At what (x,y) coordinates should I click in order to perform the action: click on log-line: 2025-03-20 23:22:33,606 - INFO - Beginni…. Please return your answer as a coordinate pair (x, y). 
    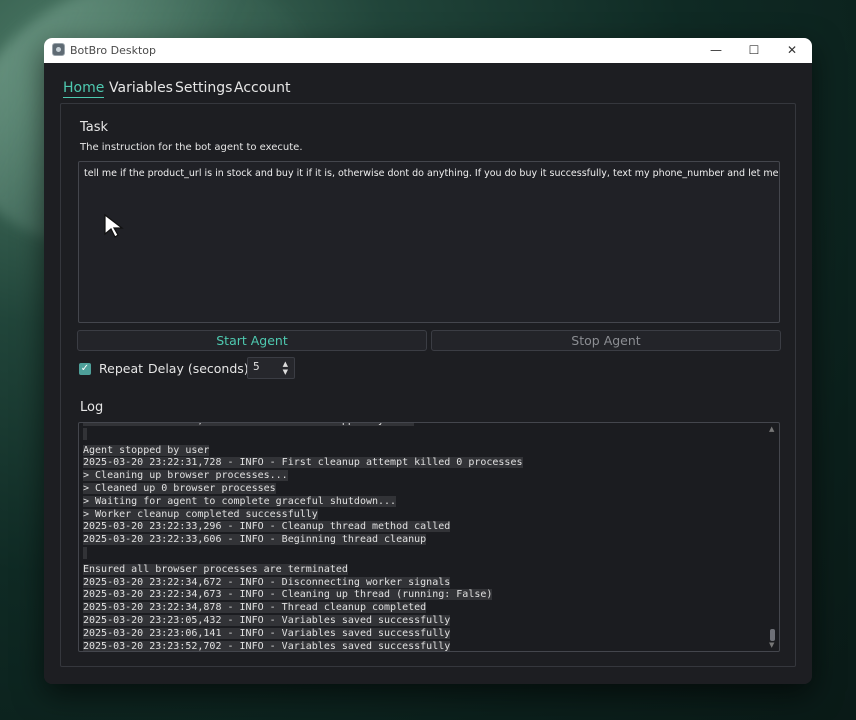
    Looking at the image, I should click on (303, 540).